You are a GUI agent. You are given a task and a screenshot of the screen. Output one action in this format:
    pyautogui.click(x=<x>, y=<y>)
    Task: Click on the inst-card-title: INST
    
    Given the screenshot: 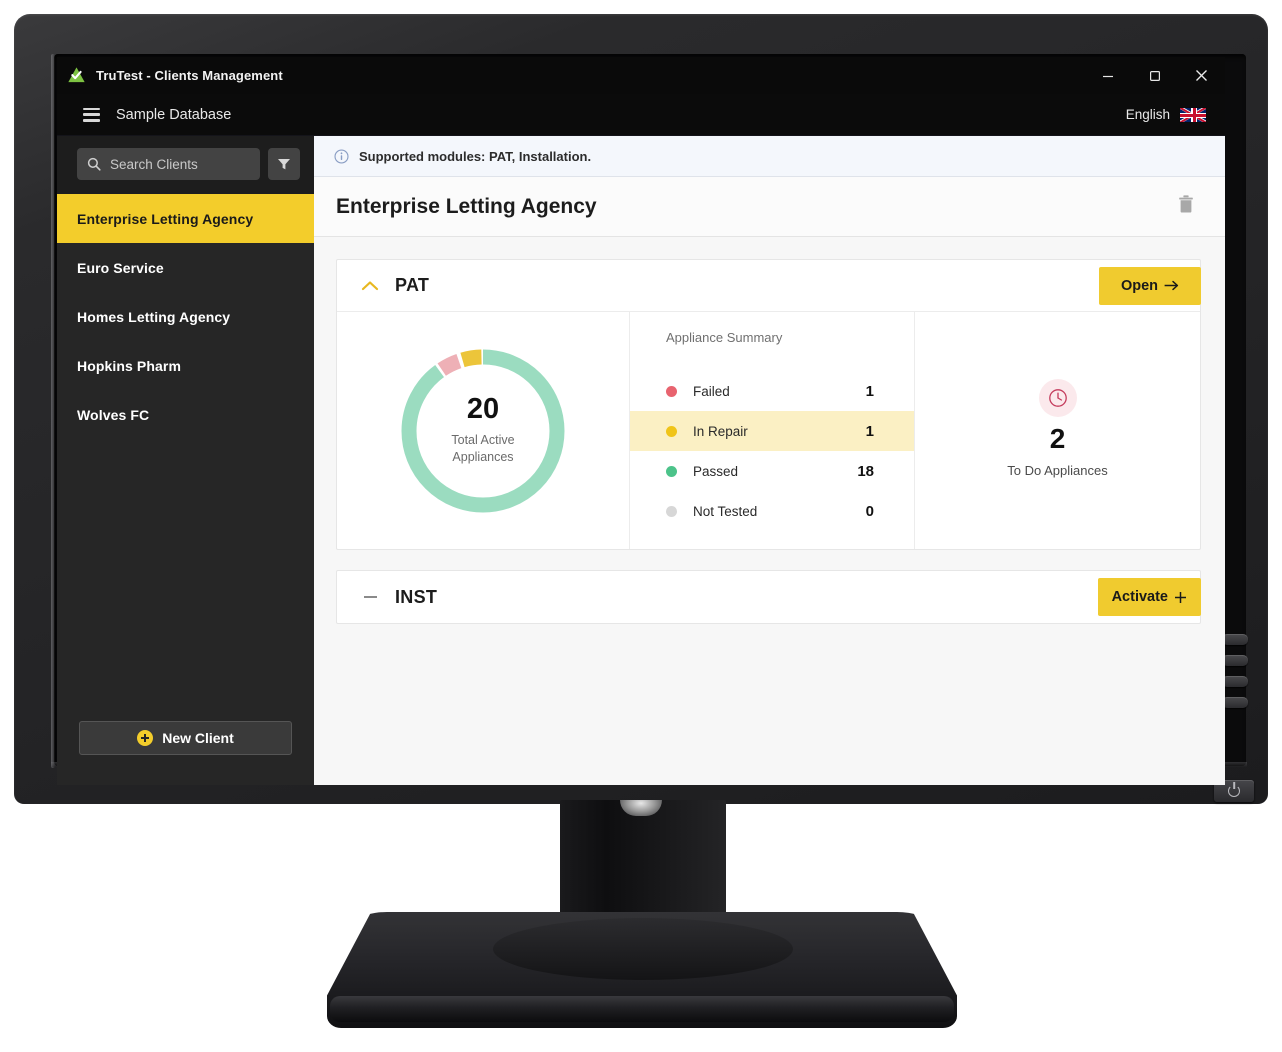 What is the action you would take?
    pyautogui.click(x=416, y=596)
    